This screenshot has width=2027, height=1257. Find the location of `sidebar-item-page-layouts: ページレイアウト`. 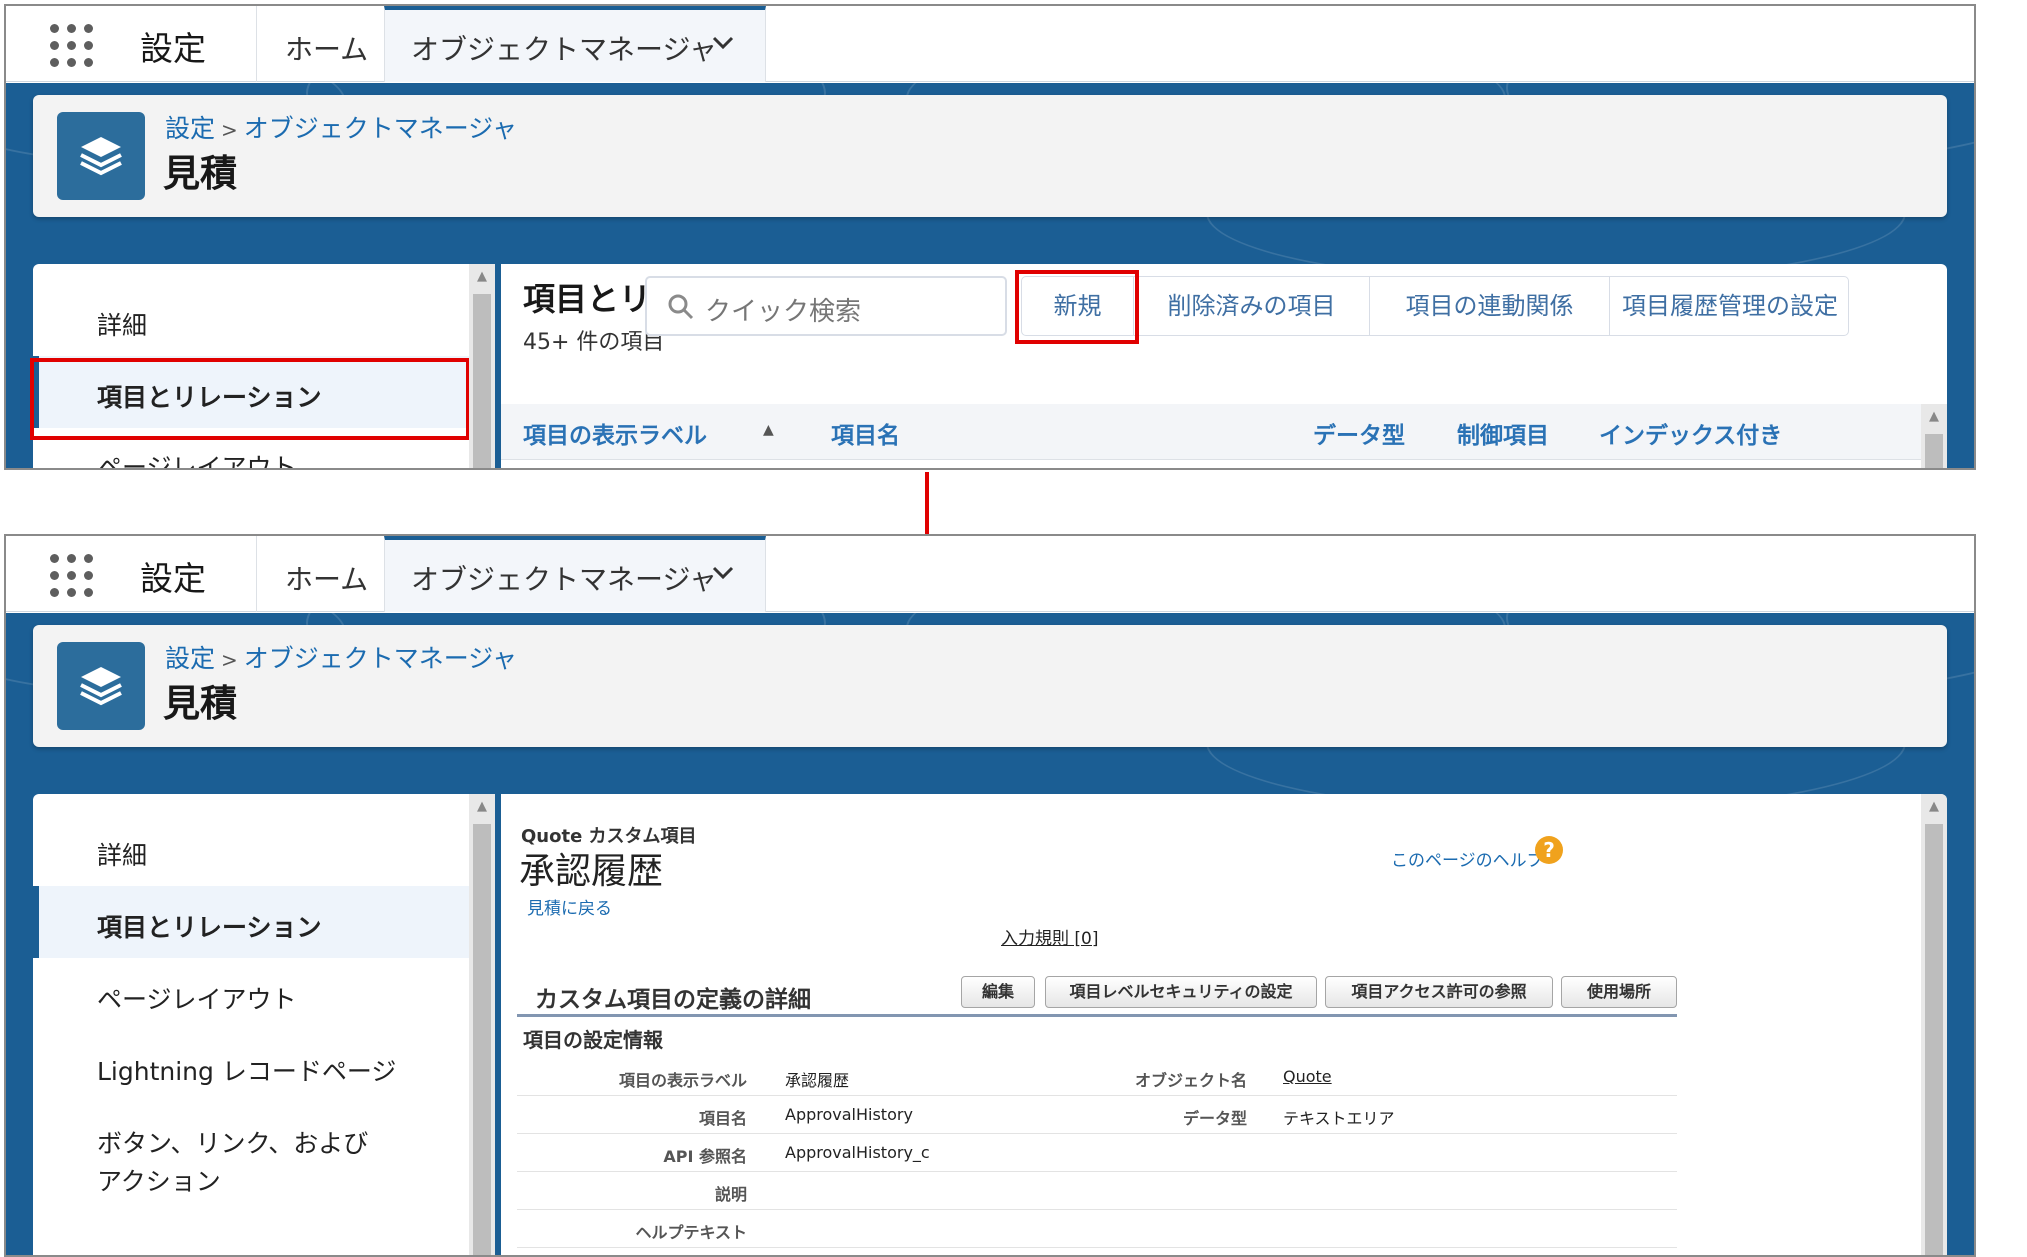

sidebar-item-page-layouts: ページレイアウト is located at coordinates (251, 994).